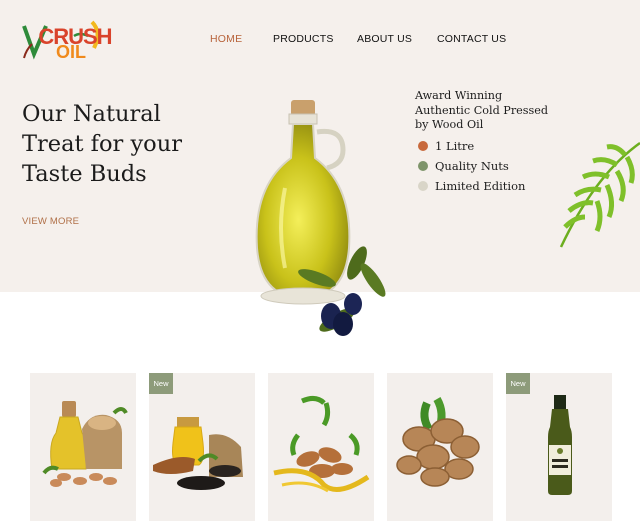  Describe the element at coordinates (102, 144) in the screenshot. I see `hero-title-line: Treat for your` at that location.